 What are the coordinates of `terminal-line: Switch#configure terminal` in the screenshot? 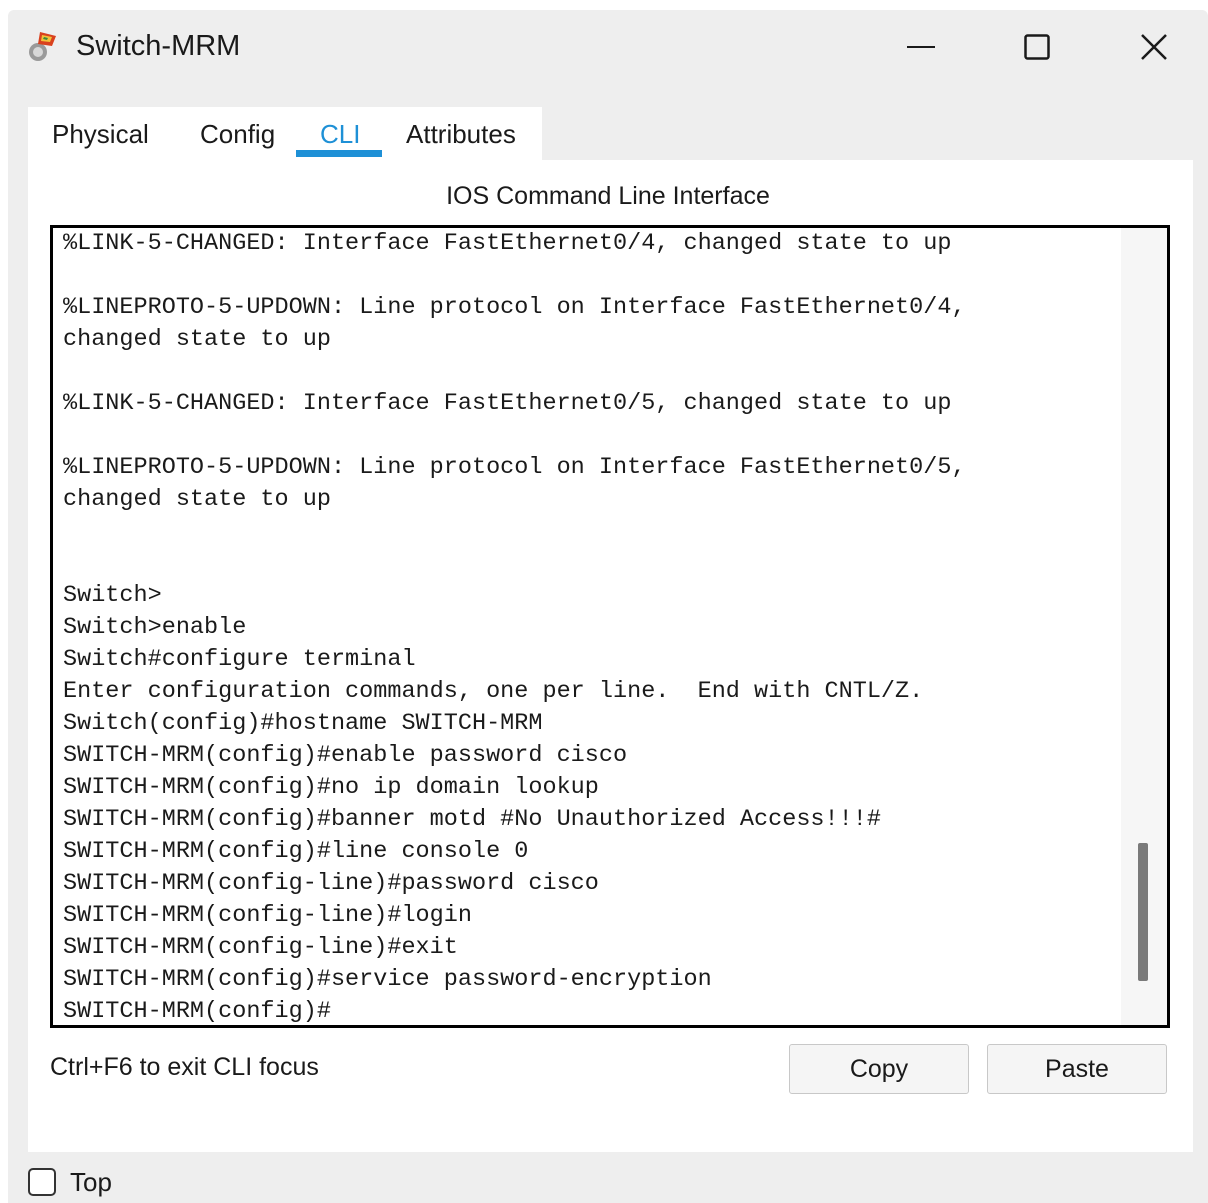 It's located at (239, 659).